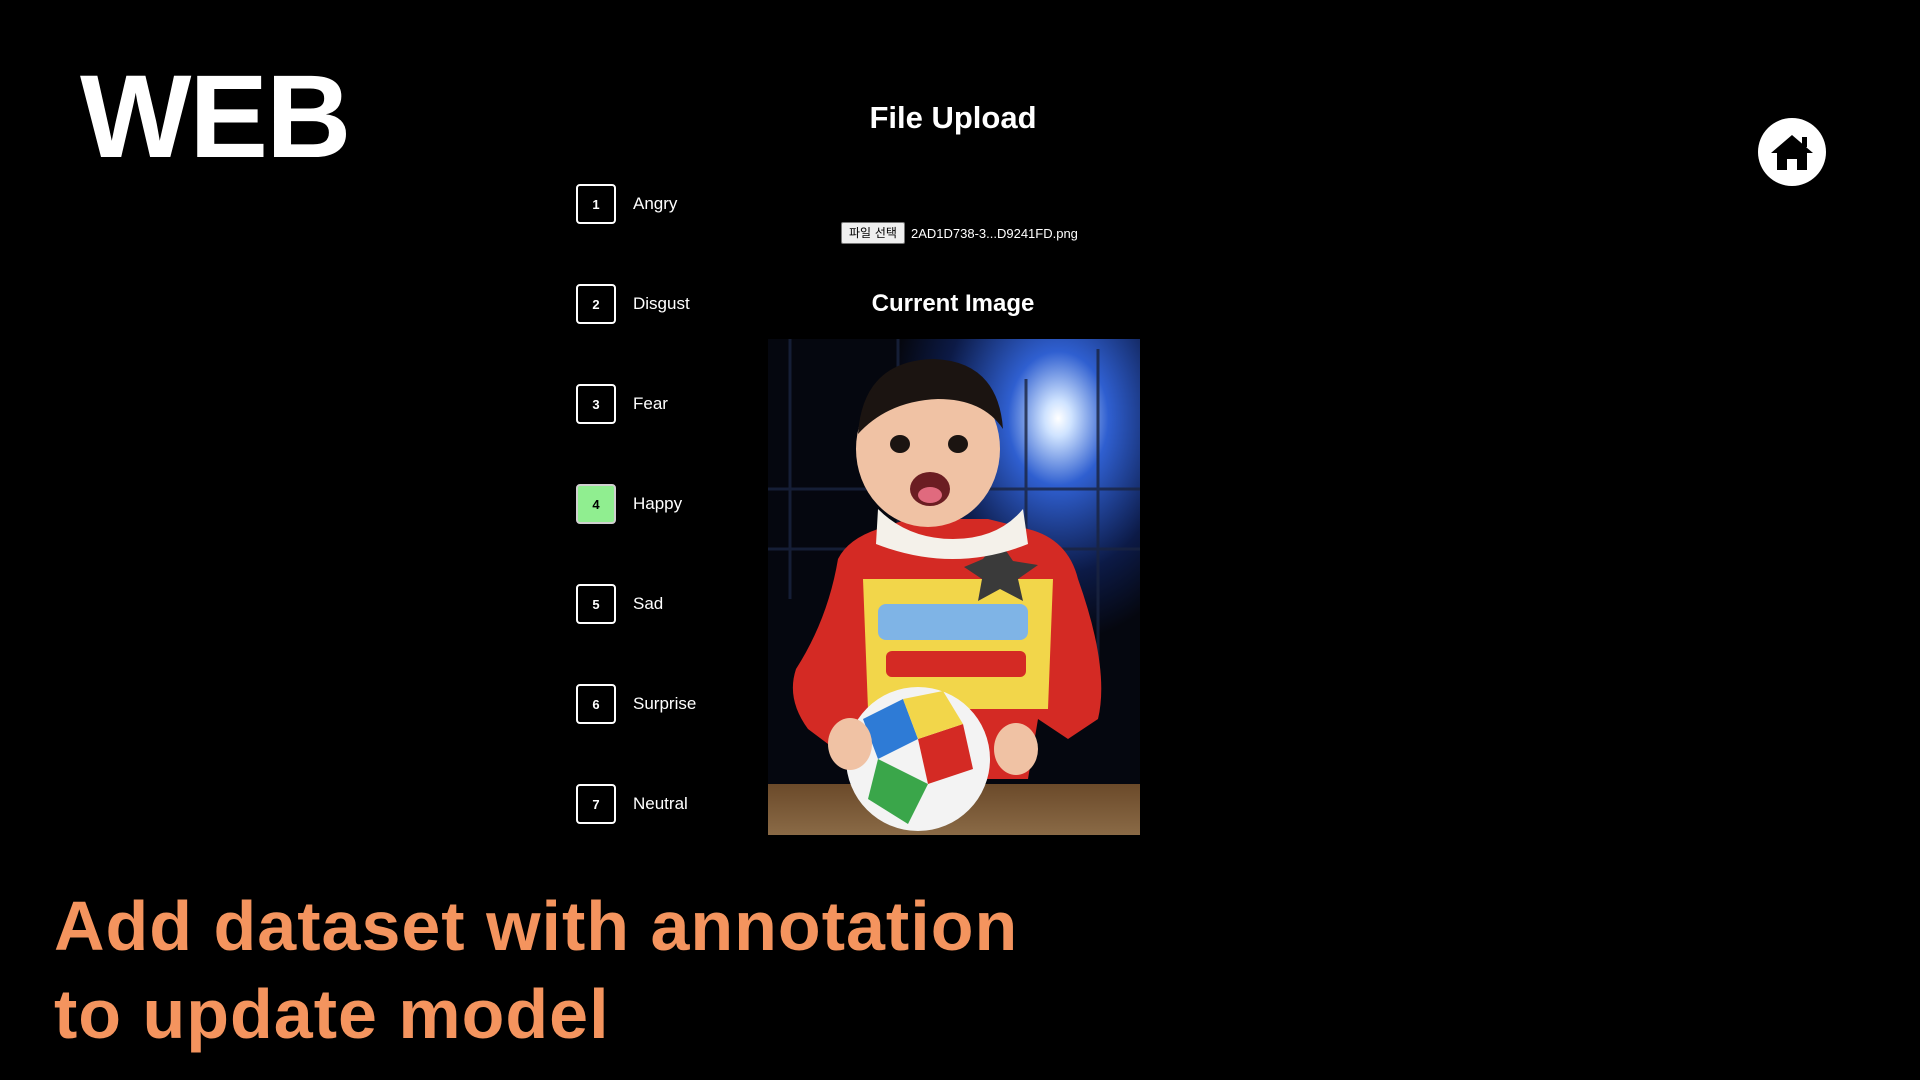  I want to click on emotion-item-surprise: 6 Surprise, so click(636, 704).